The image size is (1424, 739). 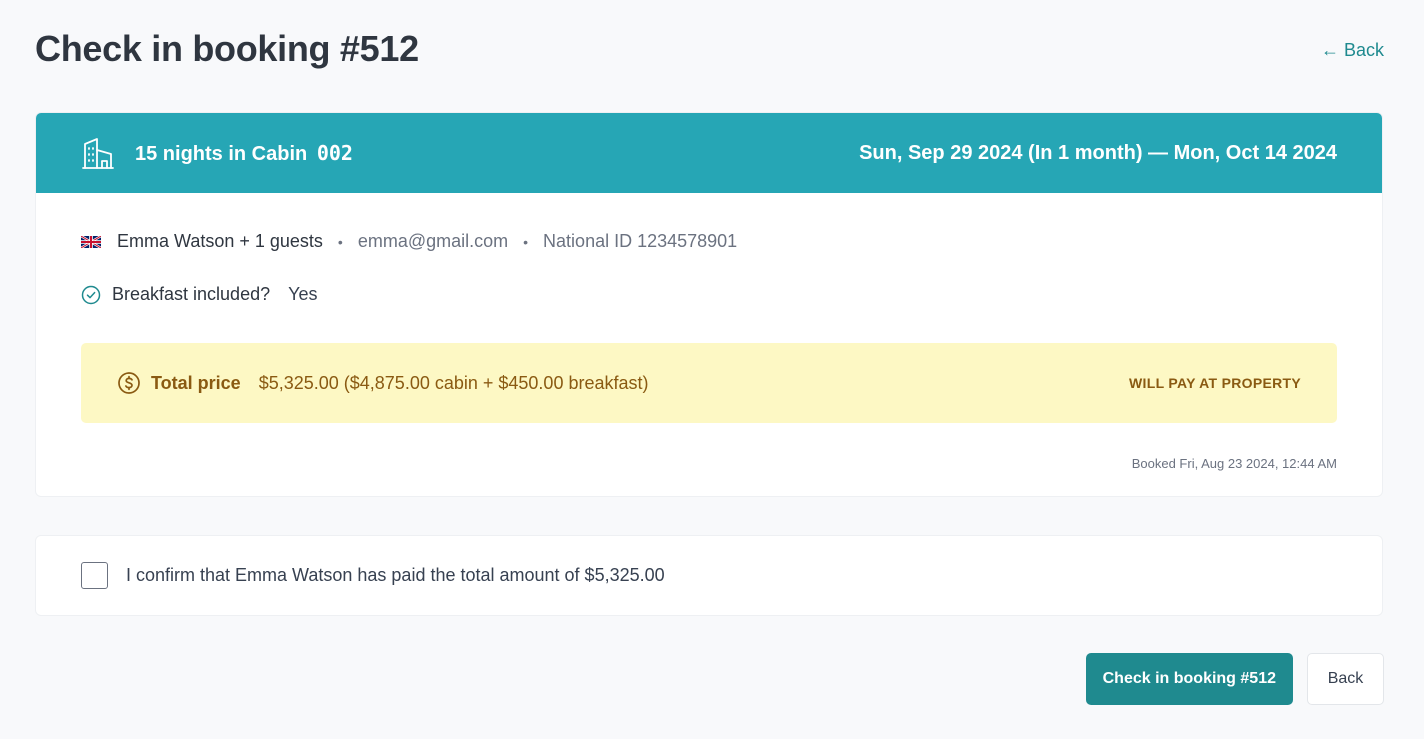 I want to click on confirm-paid-checkbox, so click(x=94, y=575).